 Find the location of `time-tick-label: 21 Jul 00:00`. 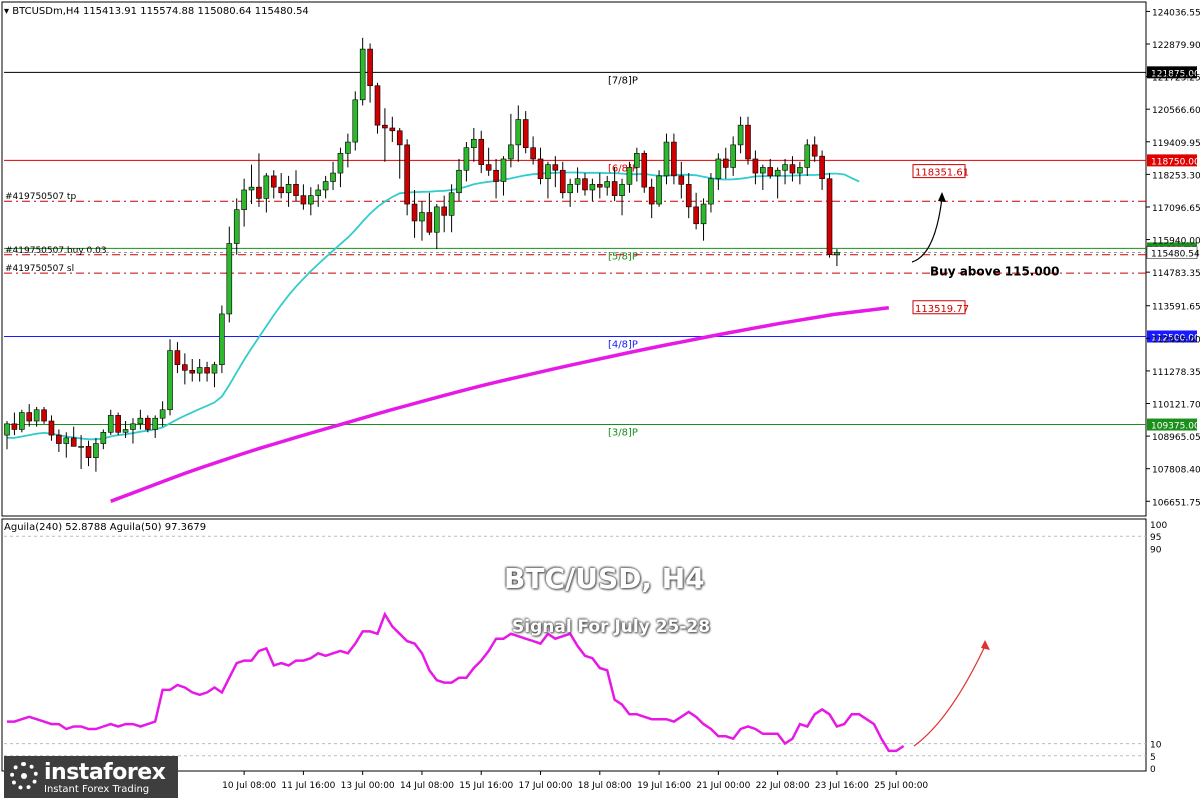

time-tick-label: 21 Jul 00:00 is located at coordinates (723, 786).